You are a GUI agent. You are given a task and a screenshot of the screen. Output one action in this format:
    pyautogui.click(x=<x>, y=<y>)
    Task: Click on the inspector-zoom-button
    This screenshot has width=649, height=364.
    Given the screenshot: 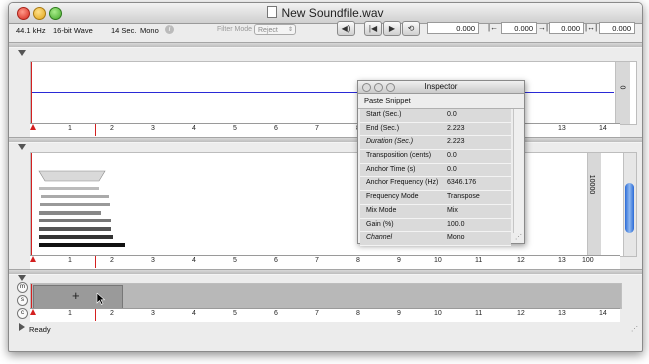 What is the action you would take?
    pyautogui.click(x=390, y=87)
    